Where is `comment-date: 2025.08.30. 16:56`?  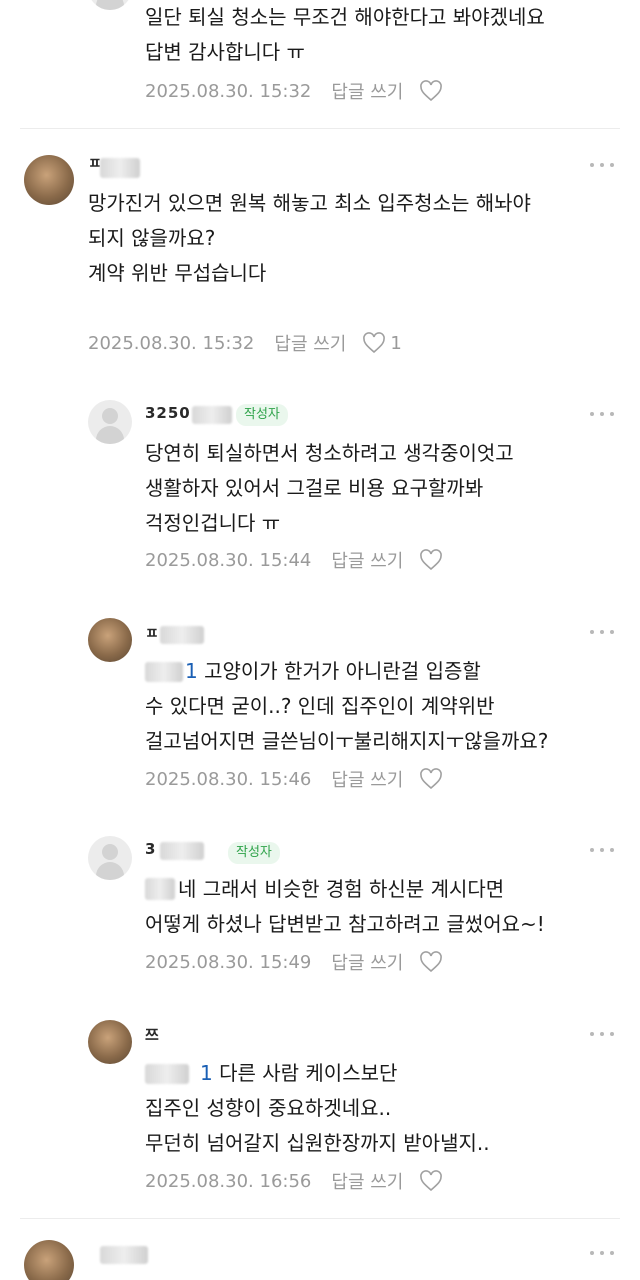 comment-date: 2025.08.30. 16:56 is located at coordinates (228, 1181).